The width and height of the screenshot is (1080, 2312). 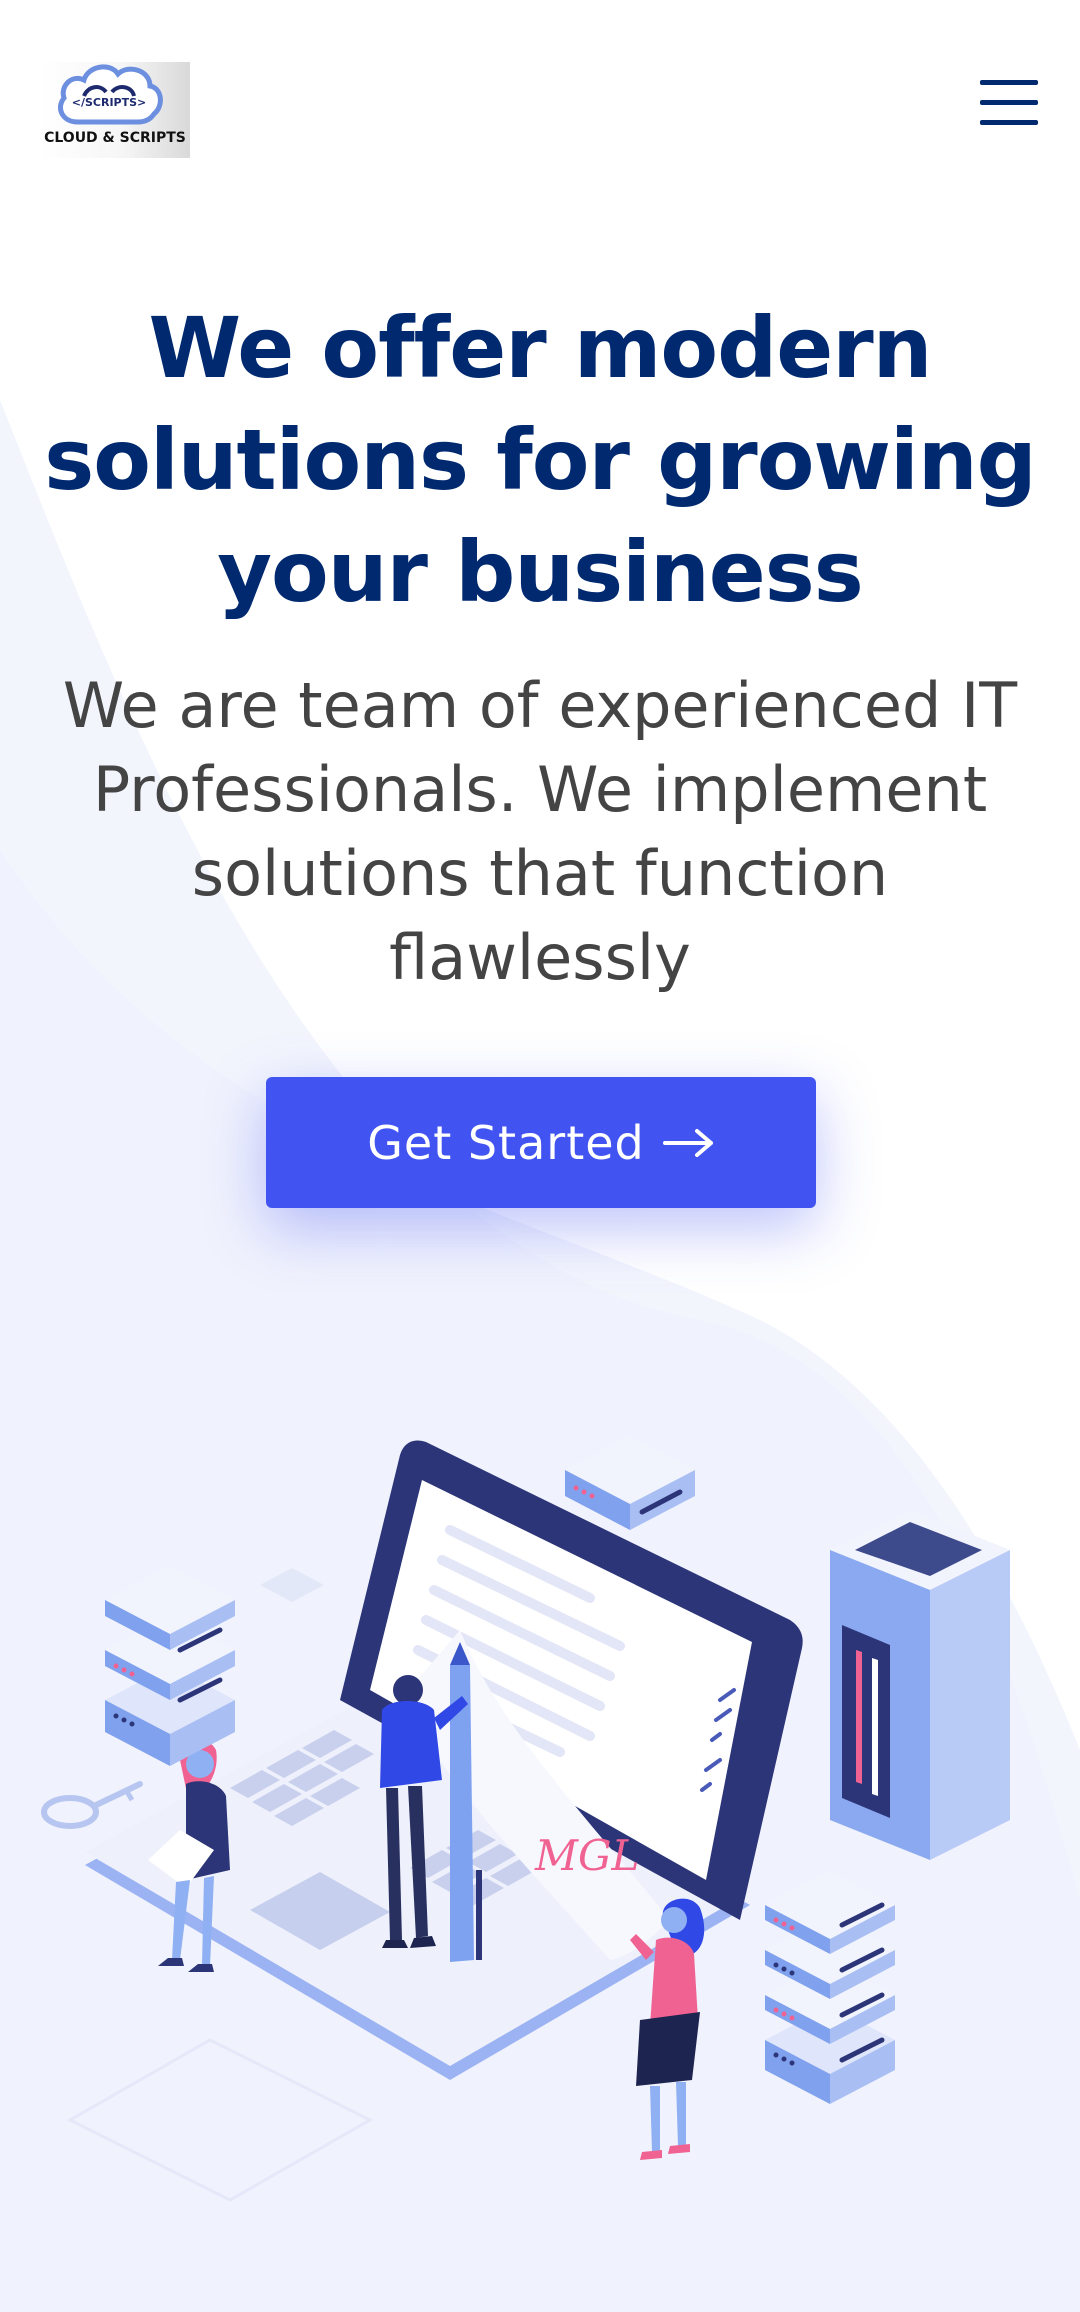 What do you see at coordinates (920, 1685) in the screenshot?
I see `server-tower-icon` at bounding box center [920, 1685].